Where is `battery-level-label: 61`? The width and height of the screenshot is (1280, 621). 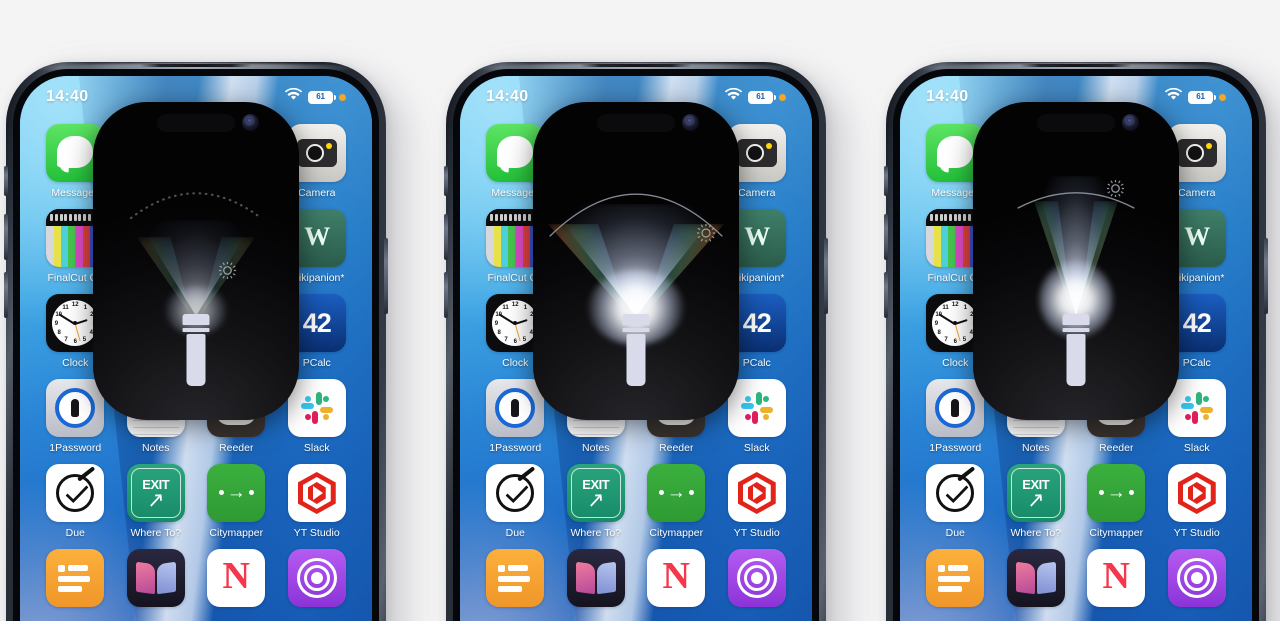
battery-level-label: 61 is located at coordinates (320, 96).